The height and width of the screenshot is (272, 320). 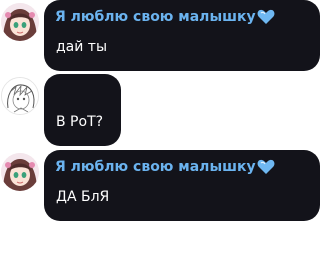 What do you see at coordinates (82, 47) in the screenshot?
I see `message-text: дай ты` at bounding box center [82, 47].